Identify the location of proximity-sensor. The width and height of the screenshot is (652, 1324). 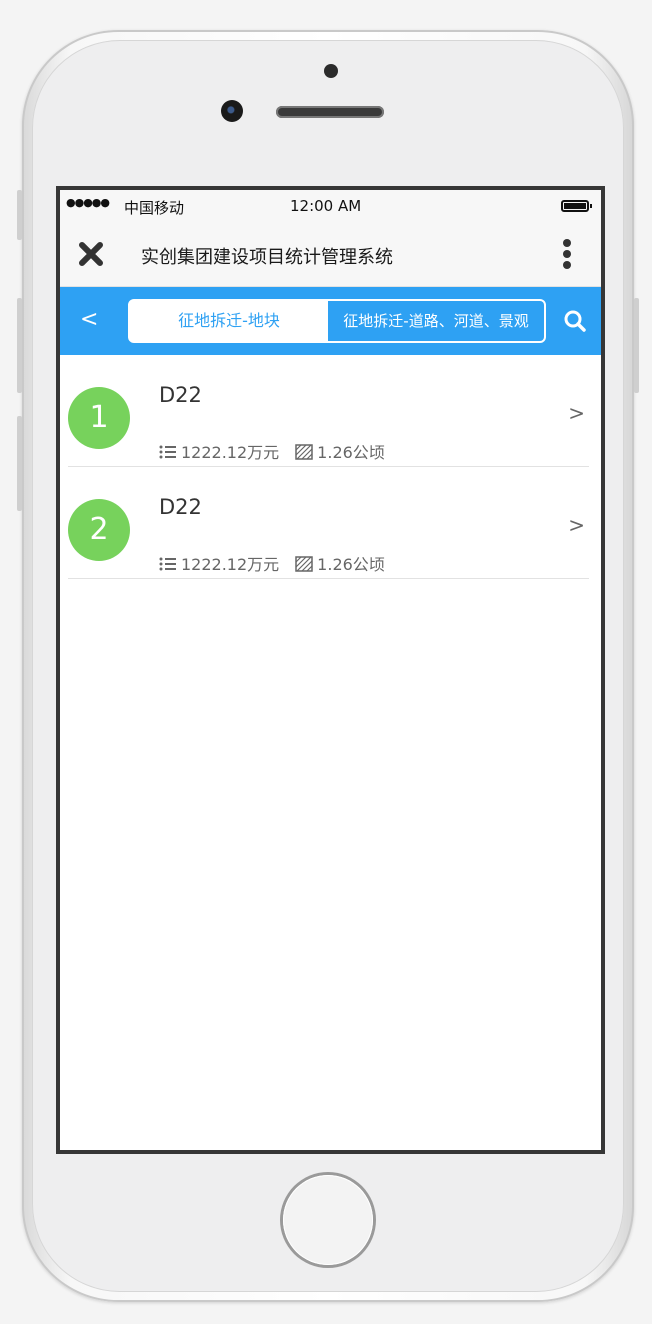
(331, 71).